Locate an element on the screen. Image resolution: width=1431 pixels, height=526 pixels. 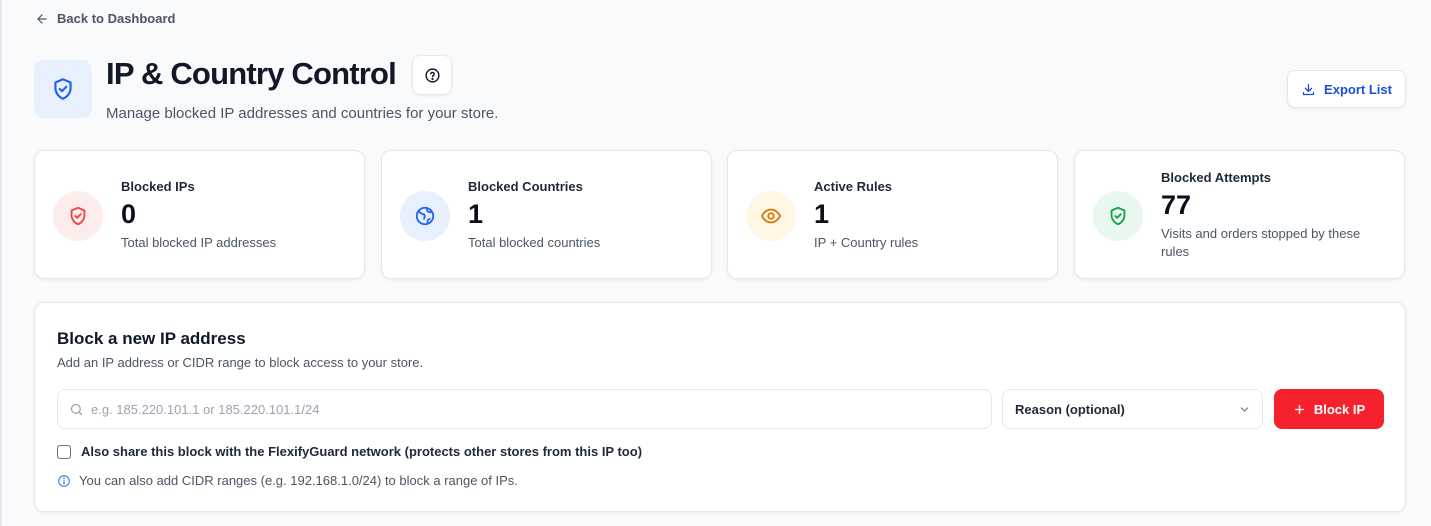
block-ip-button: Block IP is located at coordinates (1329, 409).